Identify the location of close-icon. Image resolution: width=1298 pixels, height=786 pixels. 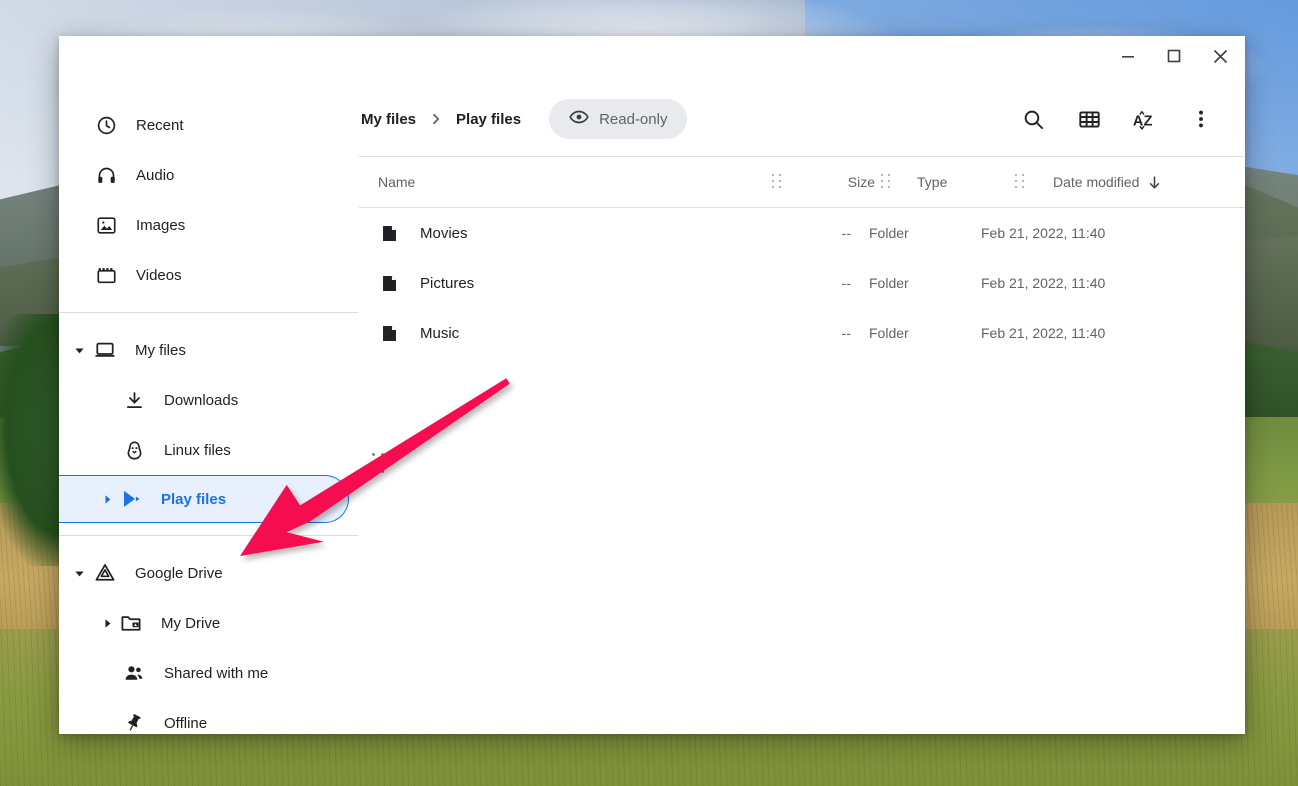
(1220, 56).